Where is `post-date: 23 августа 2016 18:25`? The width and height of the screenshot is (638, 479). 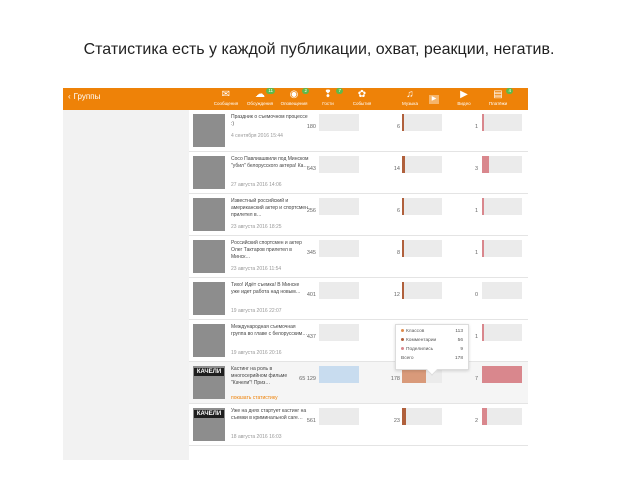
post-date: 23 августа 2016 18:25 is located at coordinates (256, 227).